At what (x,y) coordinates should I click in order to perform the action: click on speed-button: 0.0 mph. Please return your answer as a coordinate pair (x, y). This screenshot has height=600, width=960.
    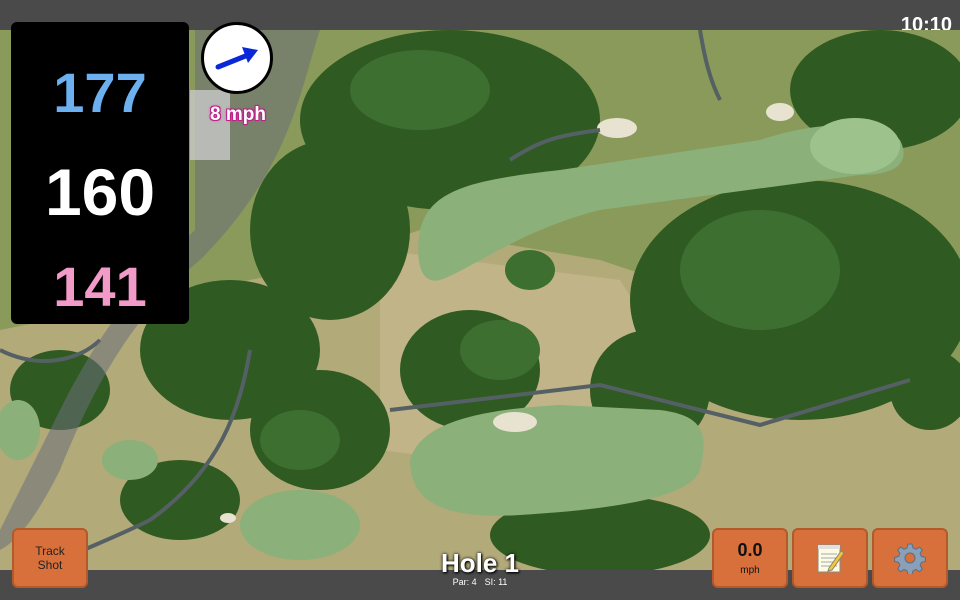
    Looking at the image, I should click on (750, 558).